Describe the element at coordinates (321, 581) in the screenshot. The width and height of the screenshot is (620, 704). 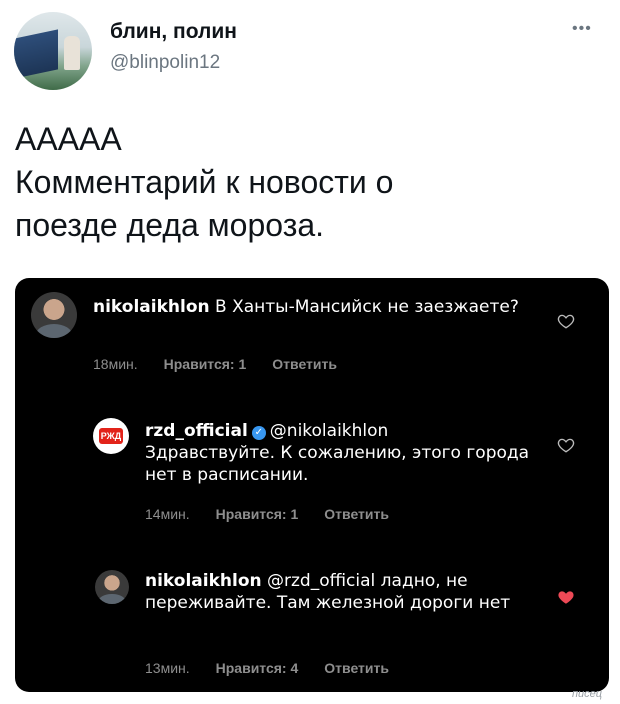
I see `comment-mention: @rzd_official` at that location.